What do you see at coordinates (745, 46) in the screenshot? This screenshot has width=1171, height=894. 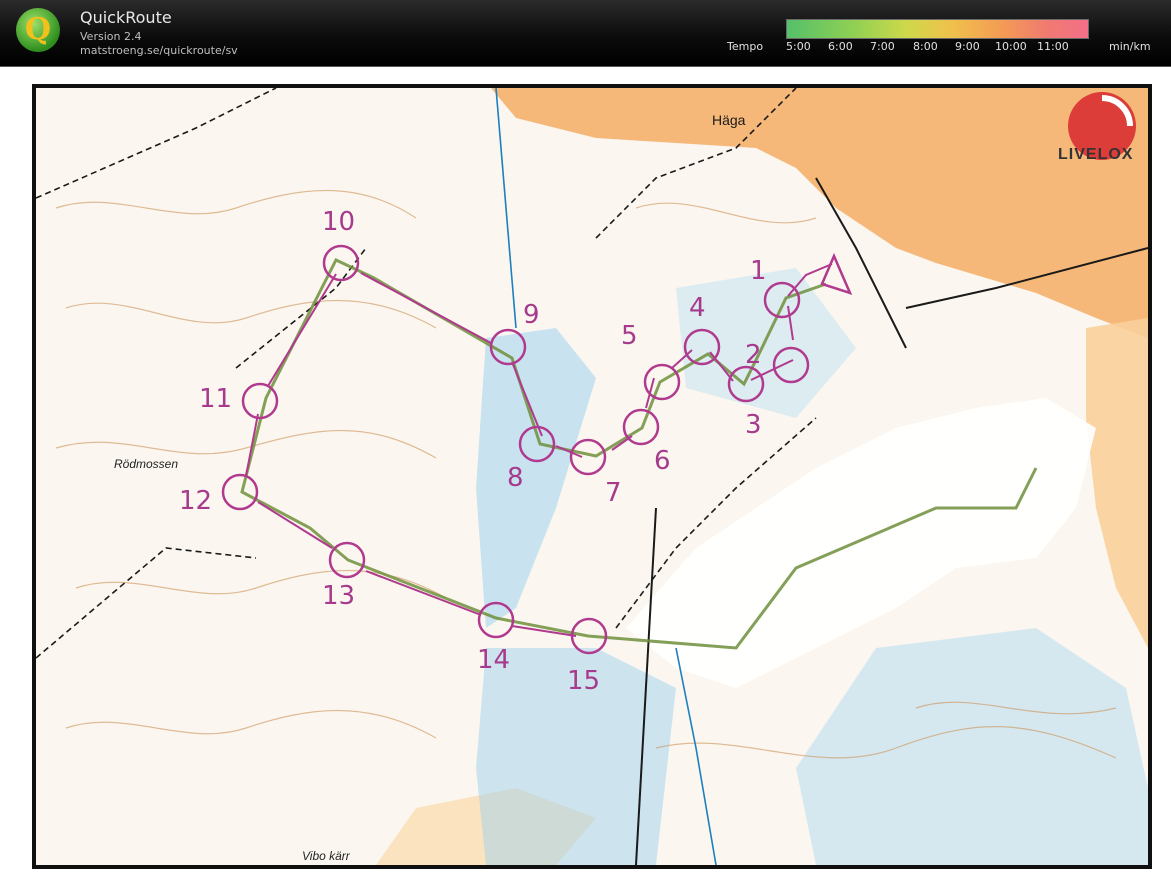 I see `tempo-label: Tempo` at bounding box center [745, 46].